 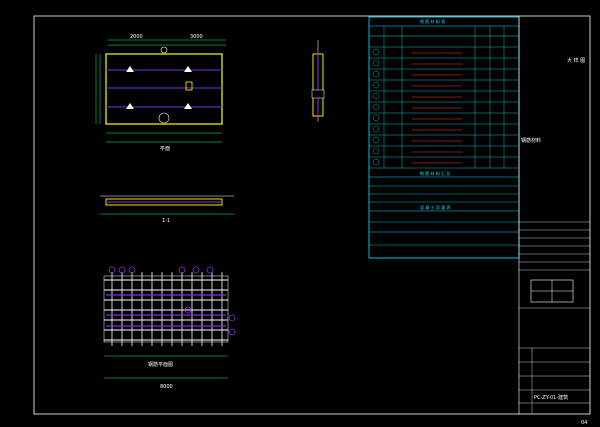 What do you see at coordinates (166, 221) in the screenshot?
I see `elevation-label: 1-1` at bounding box center [166, 221].